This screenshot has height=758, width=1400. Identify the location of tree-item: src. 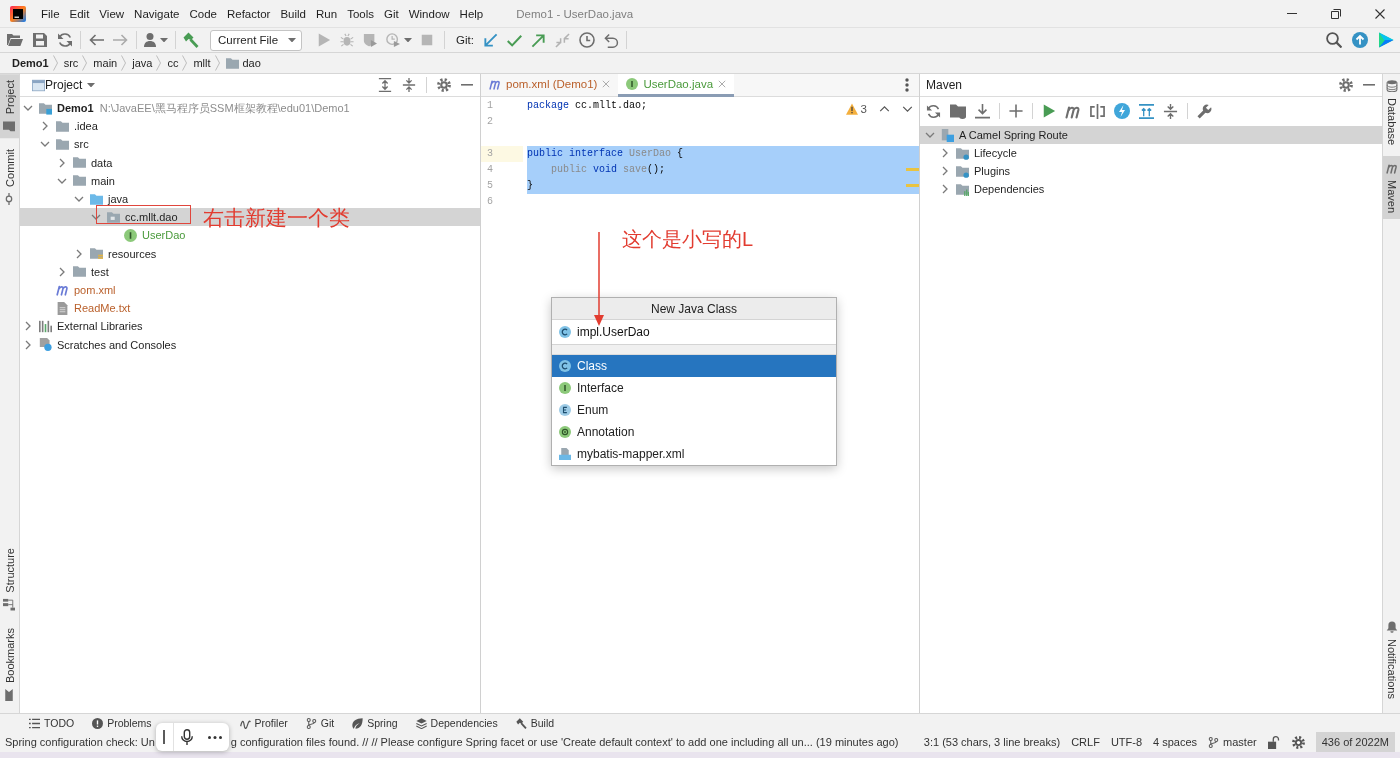
(63, 144).